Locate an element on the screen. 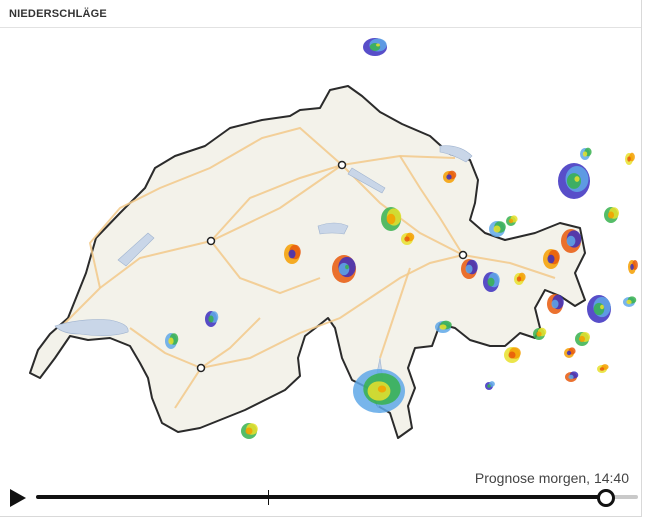 The image size is (650, 518). timeline-progress is located at coordinates (320, 497).